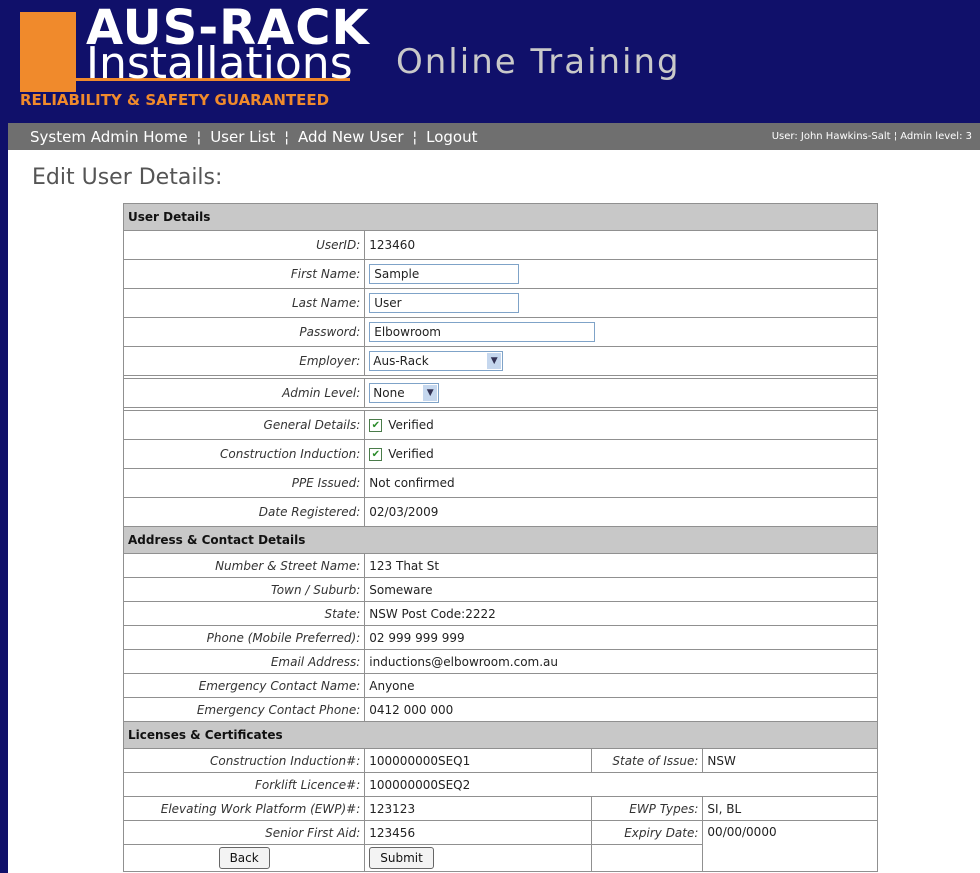 The height and width of the screenshot is (873, 980). What do you see at coordinates (376, 454) in the screenshot?
I see `construction-induction-checkbox: ✔` at bounding box center [376, 454].